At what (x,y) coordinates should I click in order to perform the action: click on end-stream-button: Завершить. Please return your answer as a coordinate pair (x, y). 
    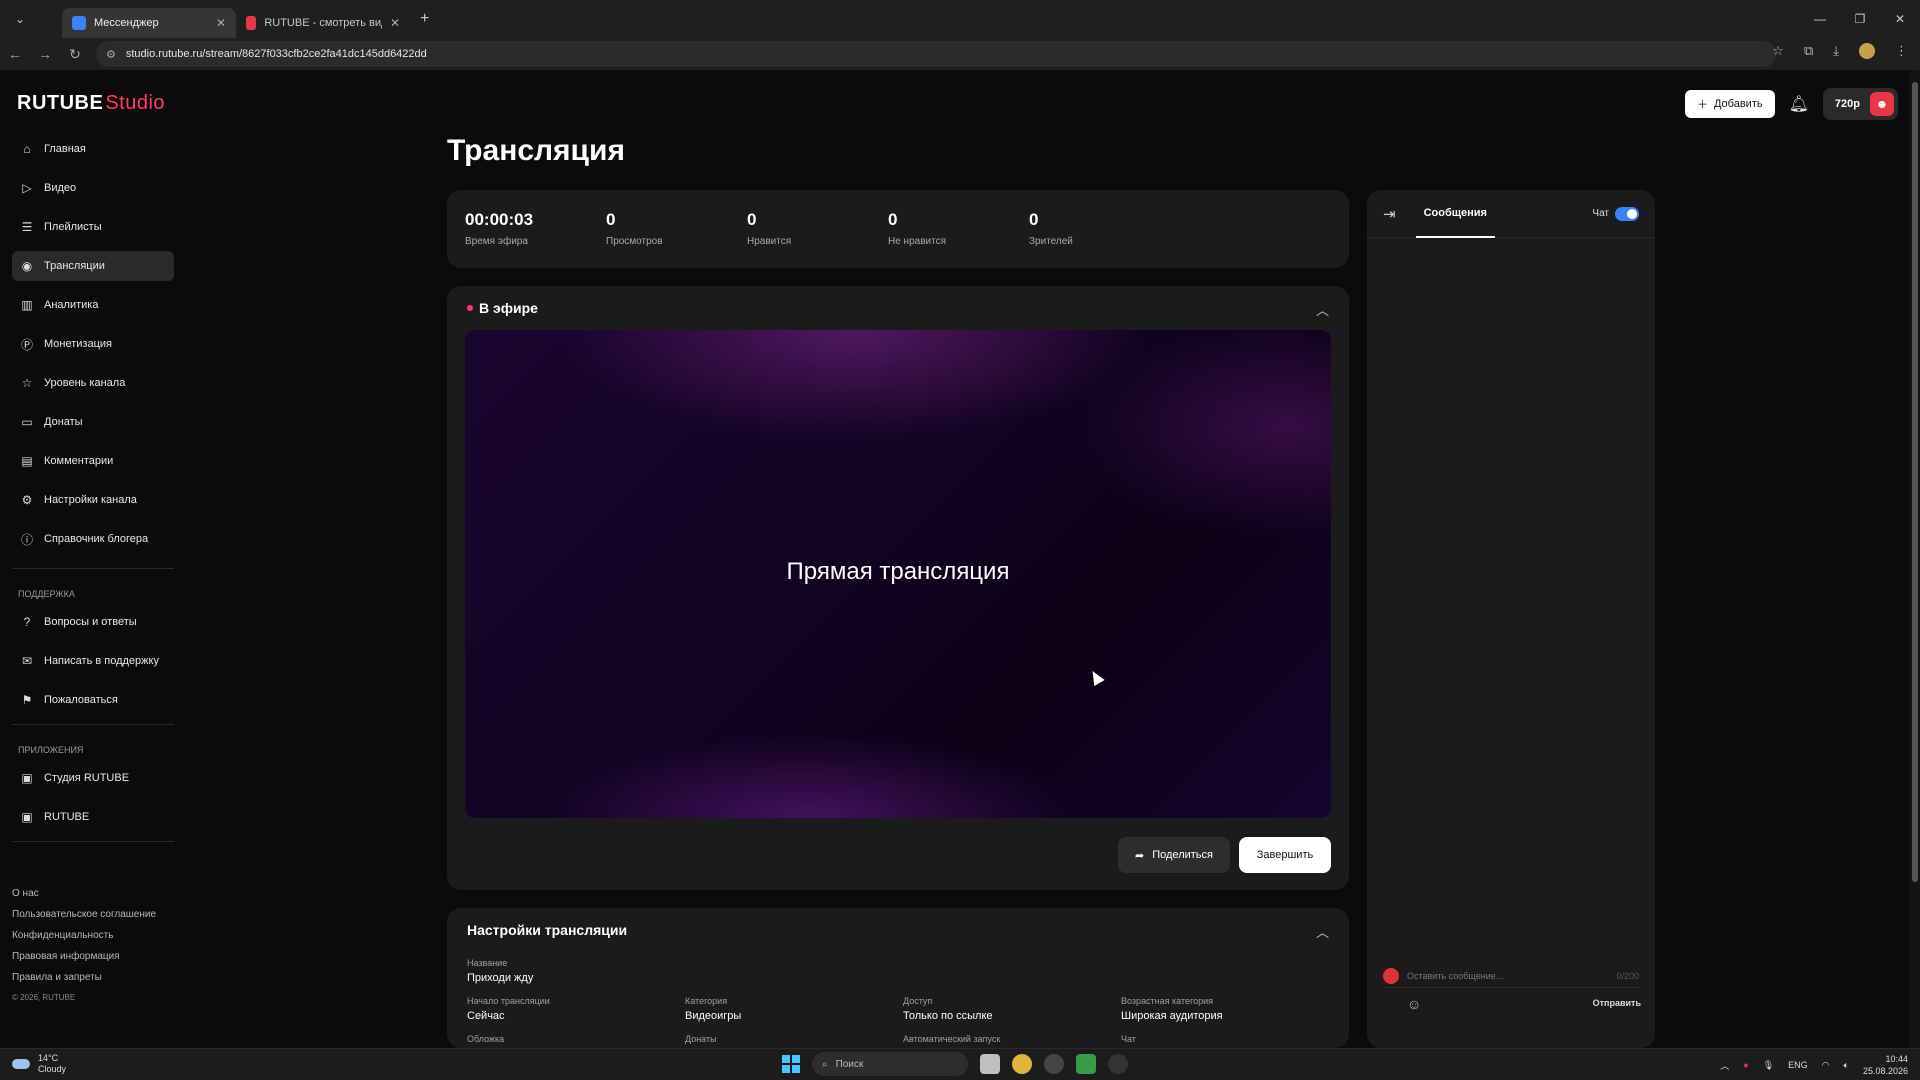
    Looking at the image, I should click on (1285, 855).